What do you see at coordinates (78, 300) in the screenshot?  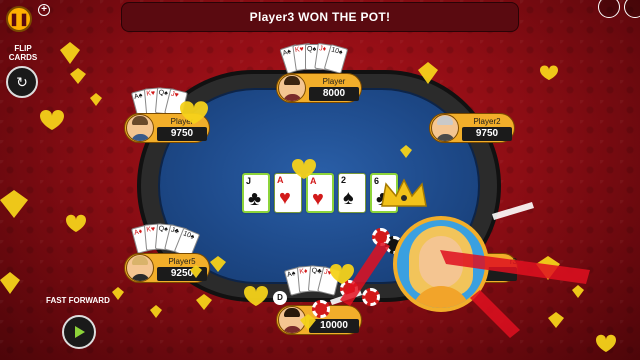 I see `fast-forward-label: FAST FORWARD` at bounding box center [78, 300].